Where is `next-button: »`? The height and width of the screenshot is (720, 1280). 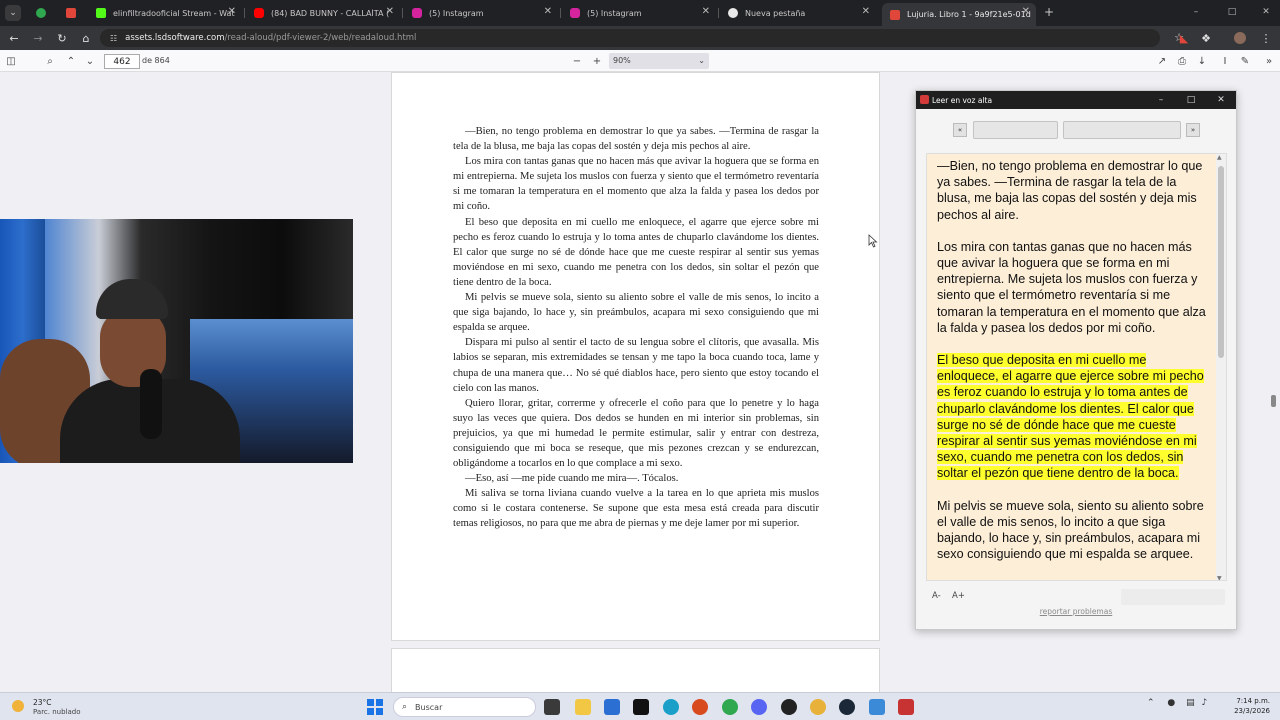
next-button: » is located at coordinates (1193, 130).